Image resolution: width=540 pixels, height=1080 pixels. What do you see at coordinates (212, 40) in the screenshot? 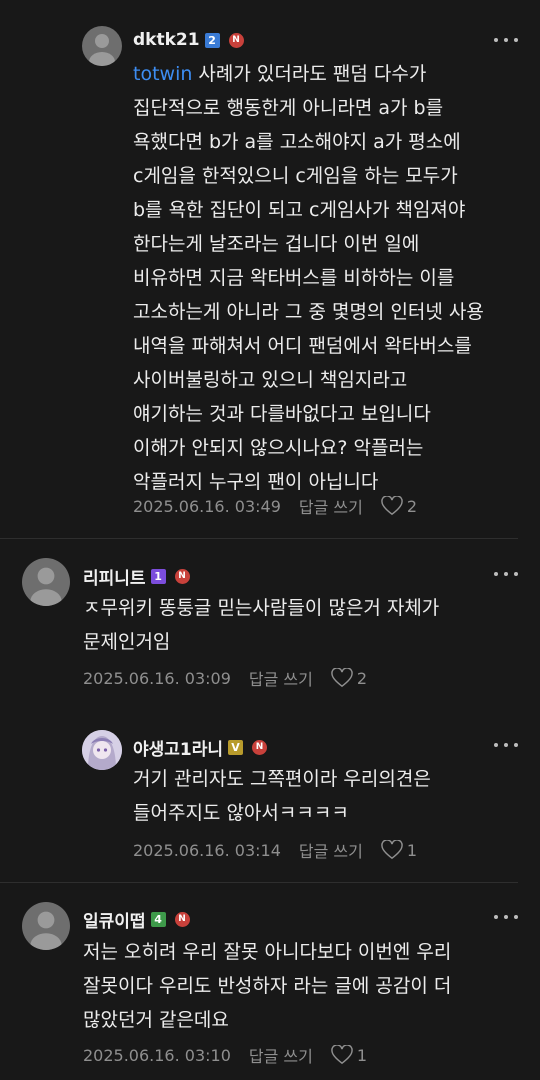
I see `level-badge: 2` at bounding box center [212, 40].